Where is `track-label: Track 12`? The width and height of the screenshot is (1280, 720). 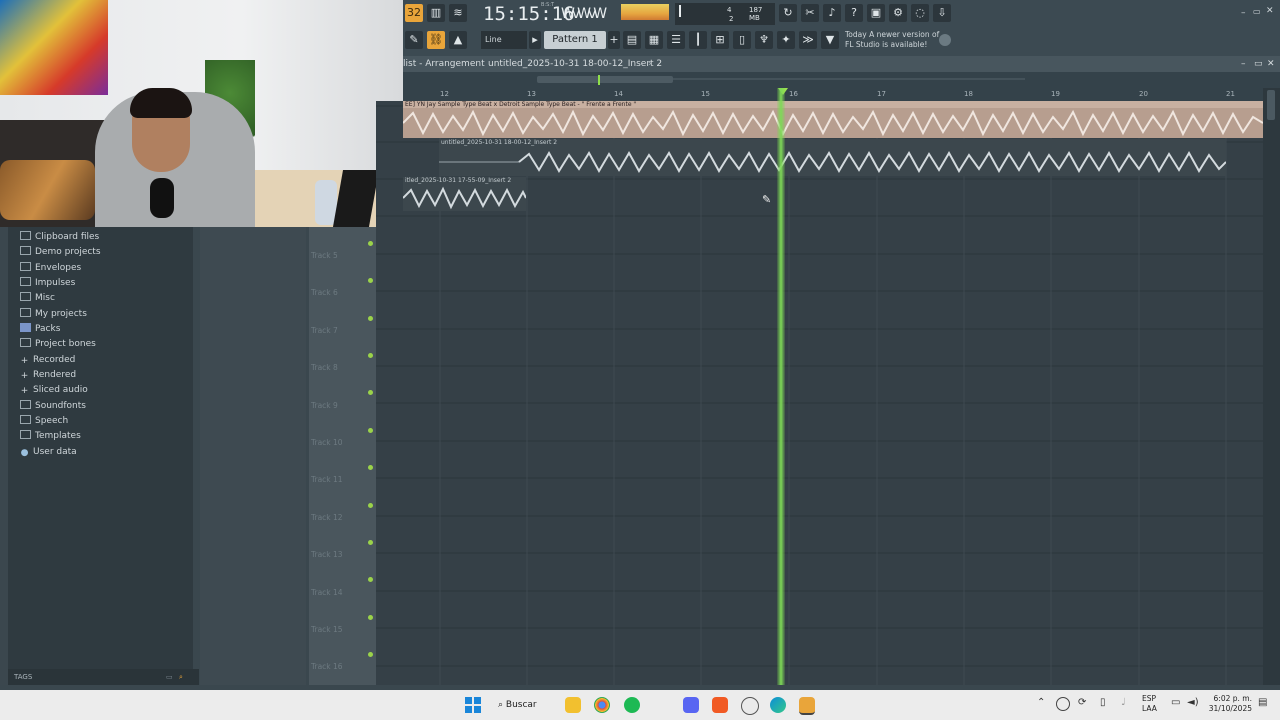 track-label: Track 12 is located at coordinates (327, 517).